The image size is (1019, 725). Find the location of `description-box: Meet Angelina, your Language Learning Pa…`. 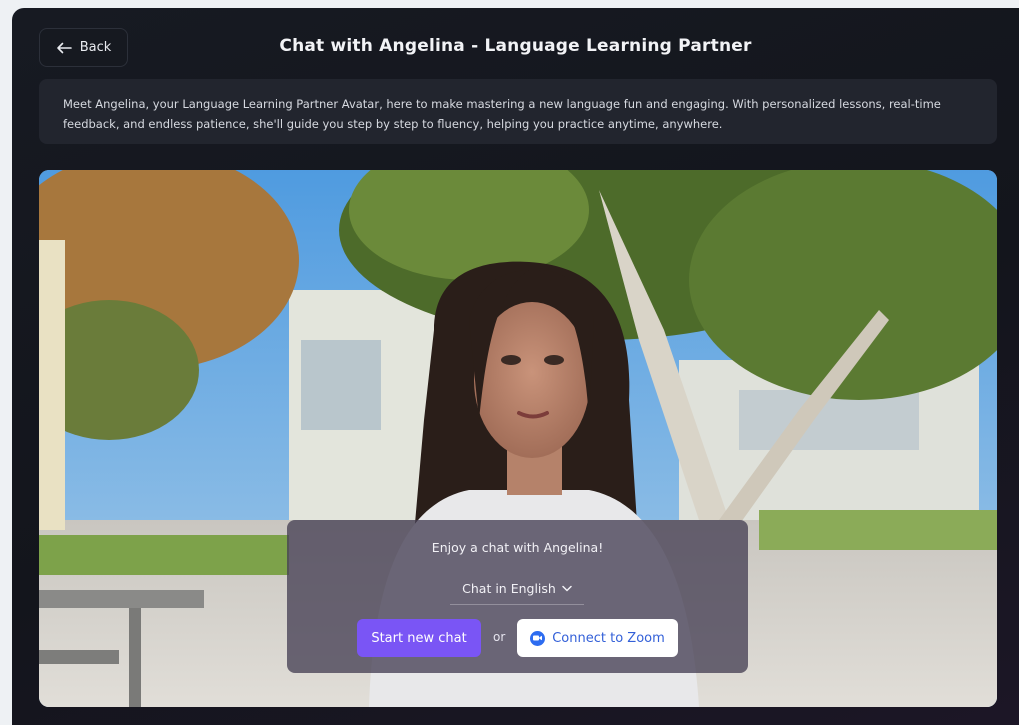

description-box: Meet Angelina, your Language Learning Pa… is located at coordinates (518, 111).